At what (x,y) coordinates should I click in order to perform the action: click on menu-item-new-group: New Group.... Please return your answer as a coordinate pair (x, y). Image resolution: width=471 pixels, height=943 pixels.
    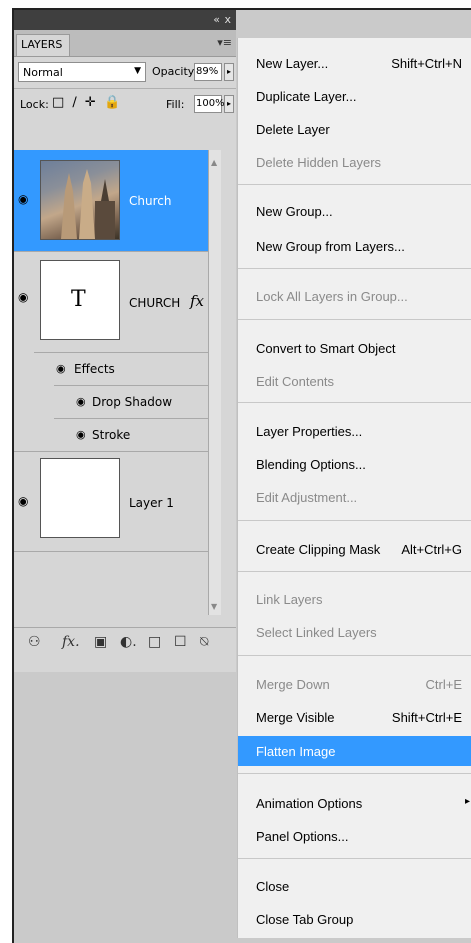
    Looking at the image, I should click on (354, 211).